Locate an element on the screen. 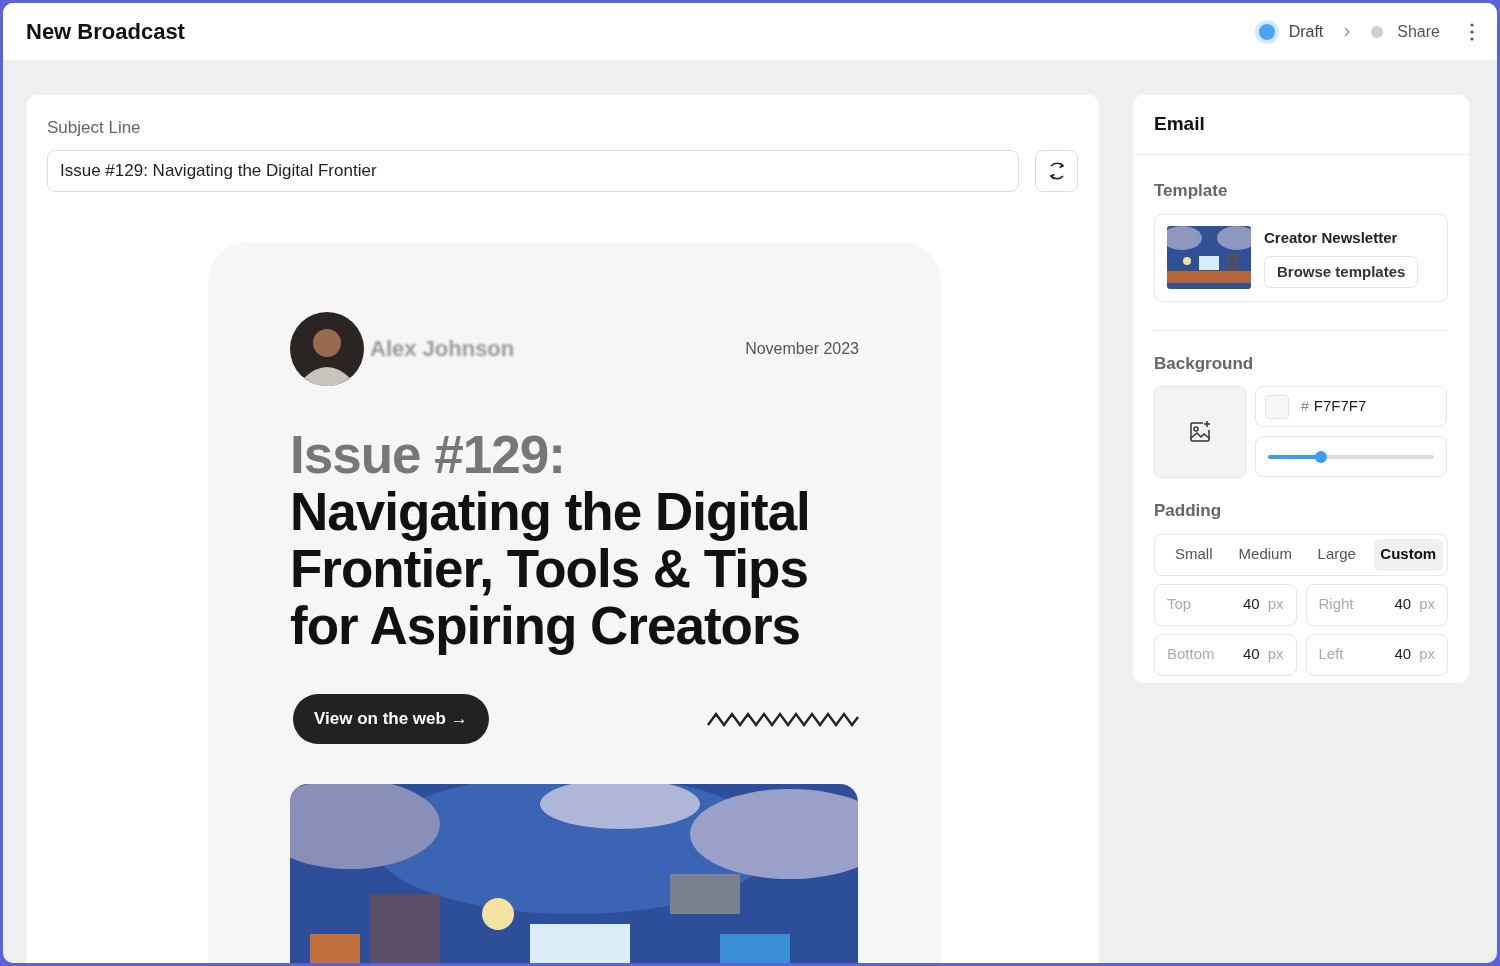  author-name: Alex Johnson is located at coordinates (442, 349).